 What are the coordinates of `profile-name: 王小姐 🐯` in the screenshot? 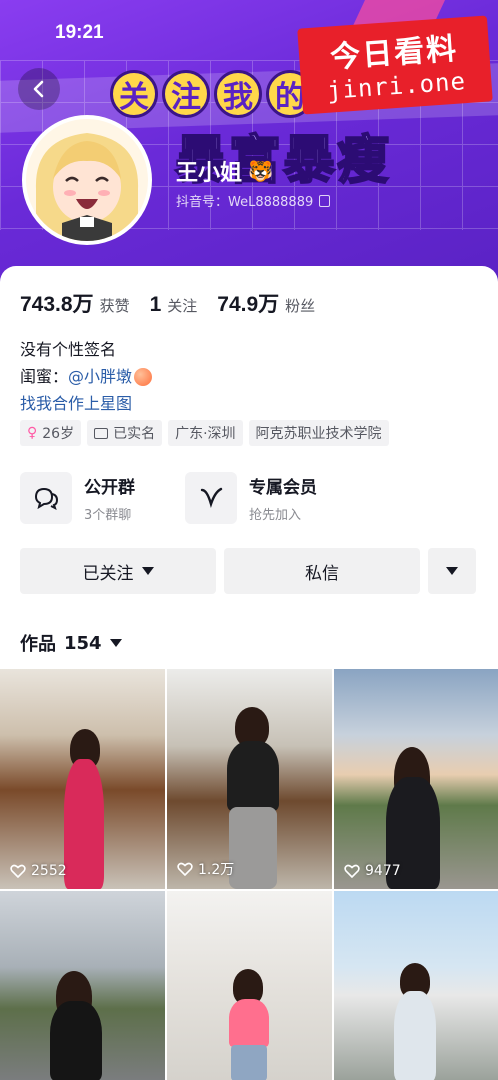 It's located at (224, 171).